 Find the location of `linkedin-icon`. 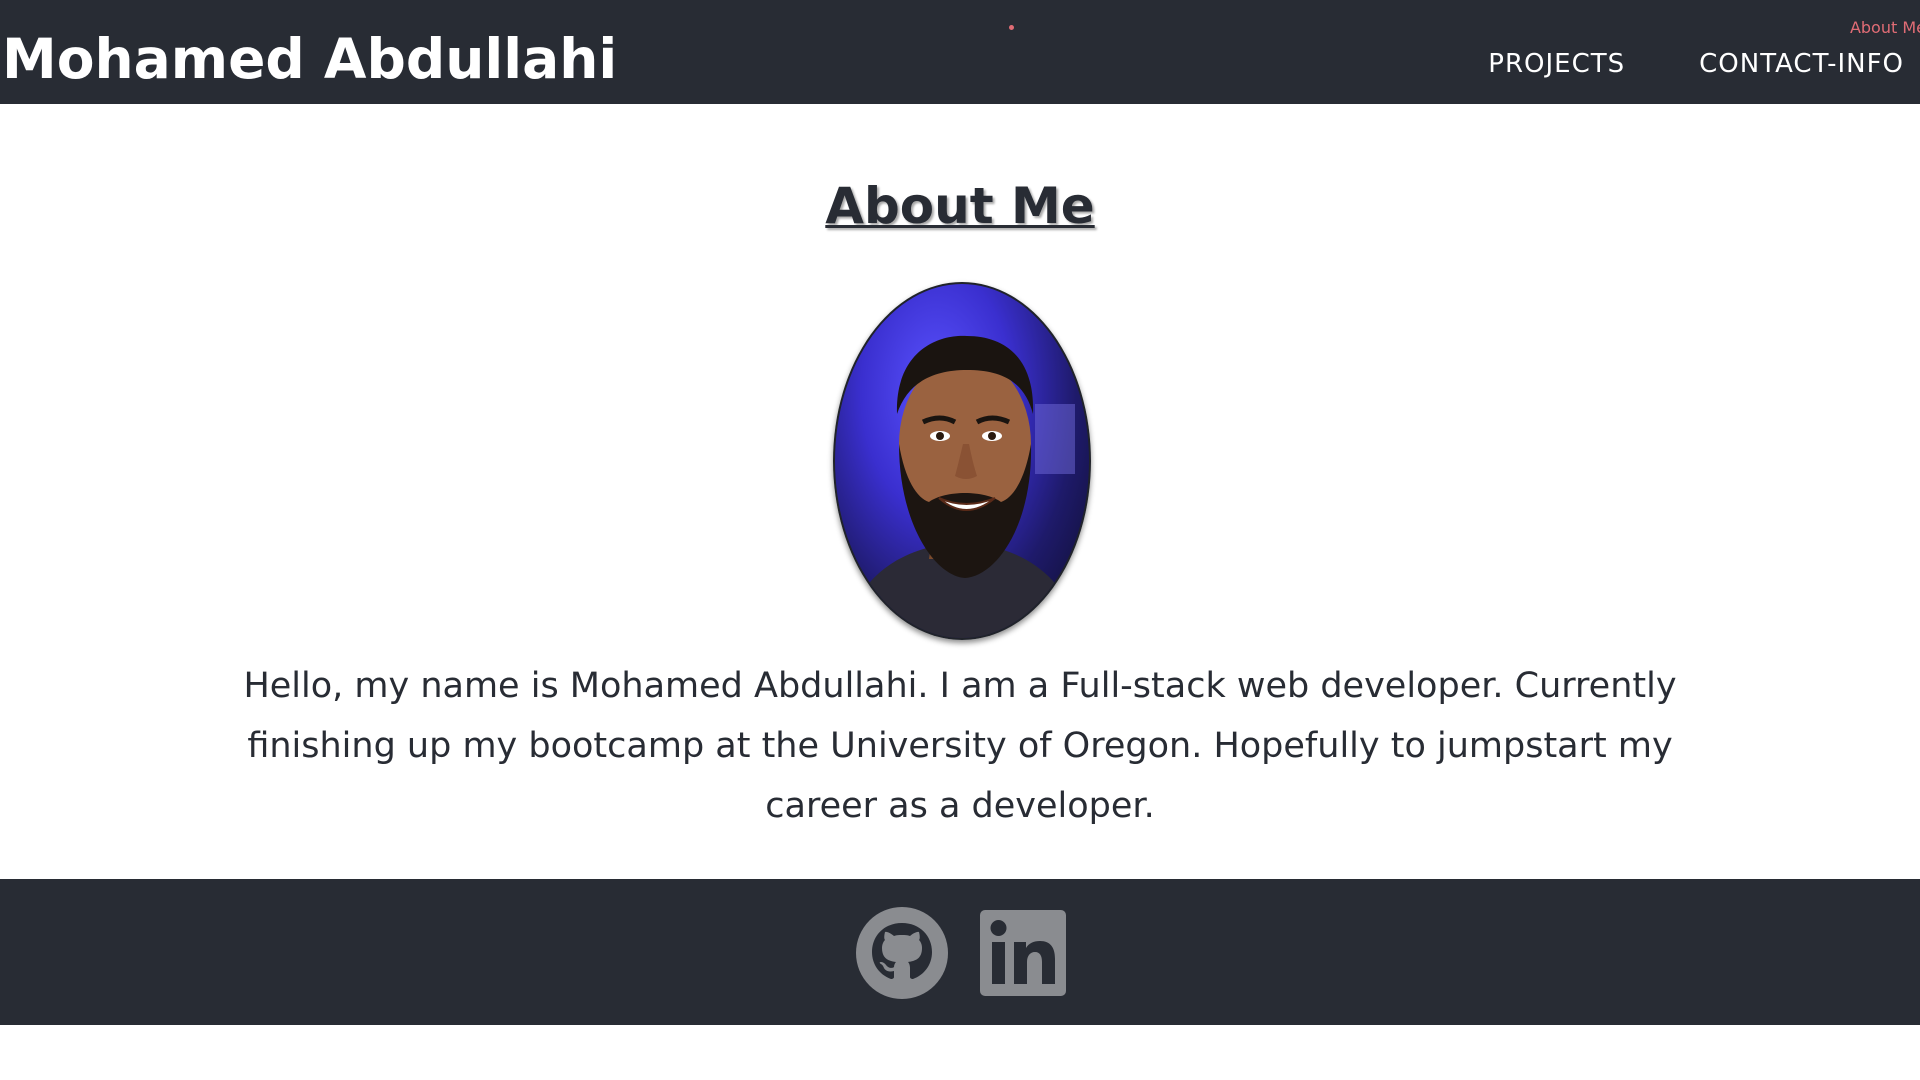

linkedin-icon is located at coordinates (1023, 953).